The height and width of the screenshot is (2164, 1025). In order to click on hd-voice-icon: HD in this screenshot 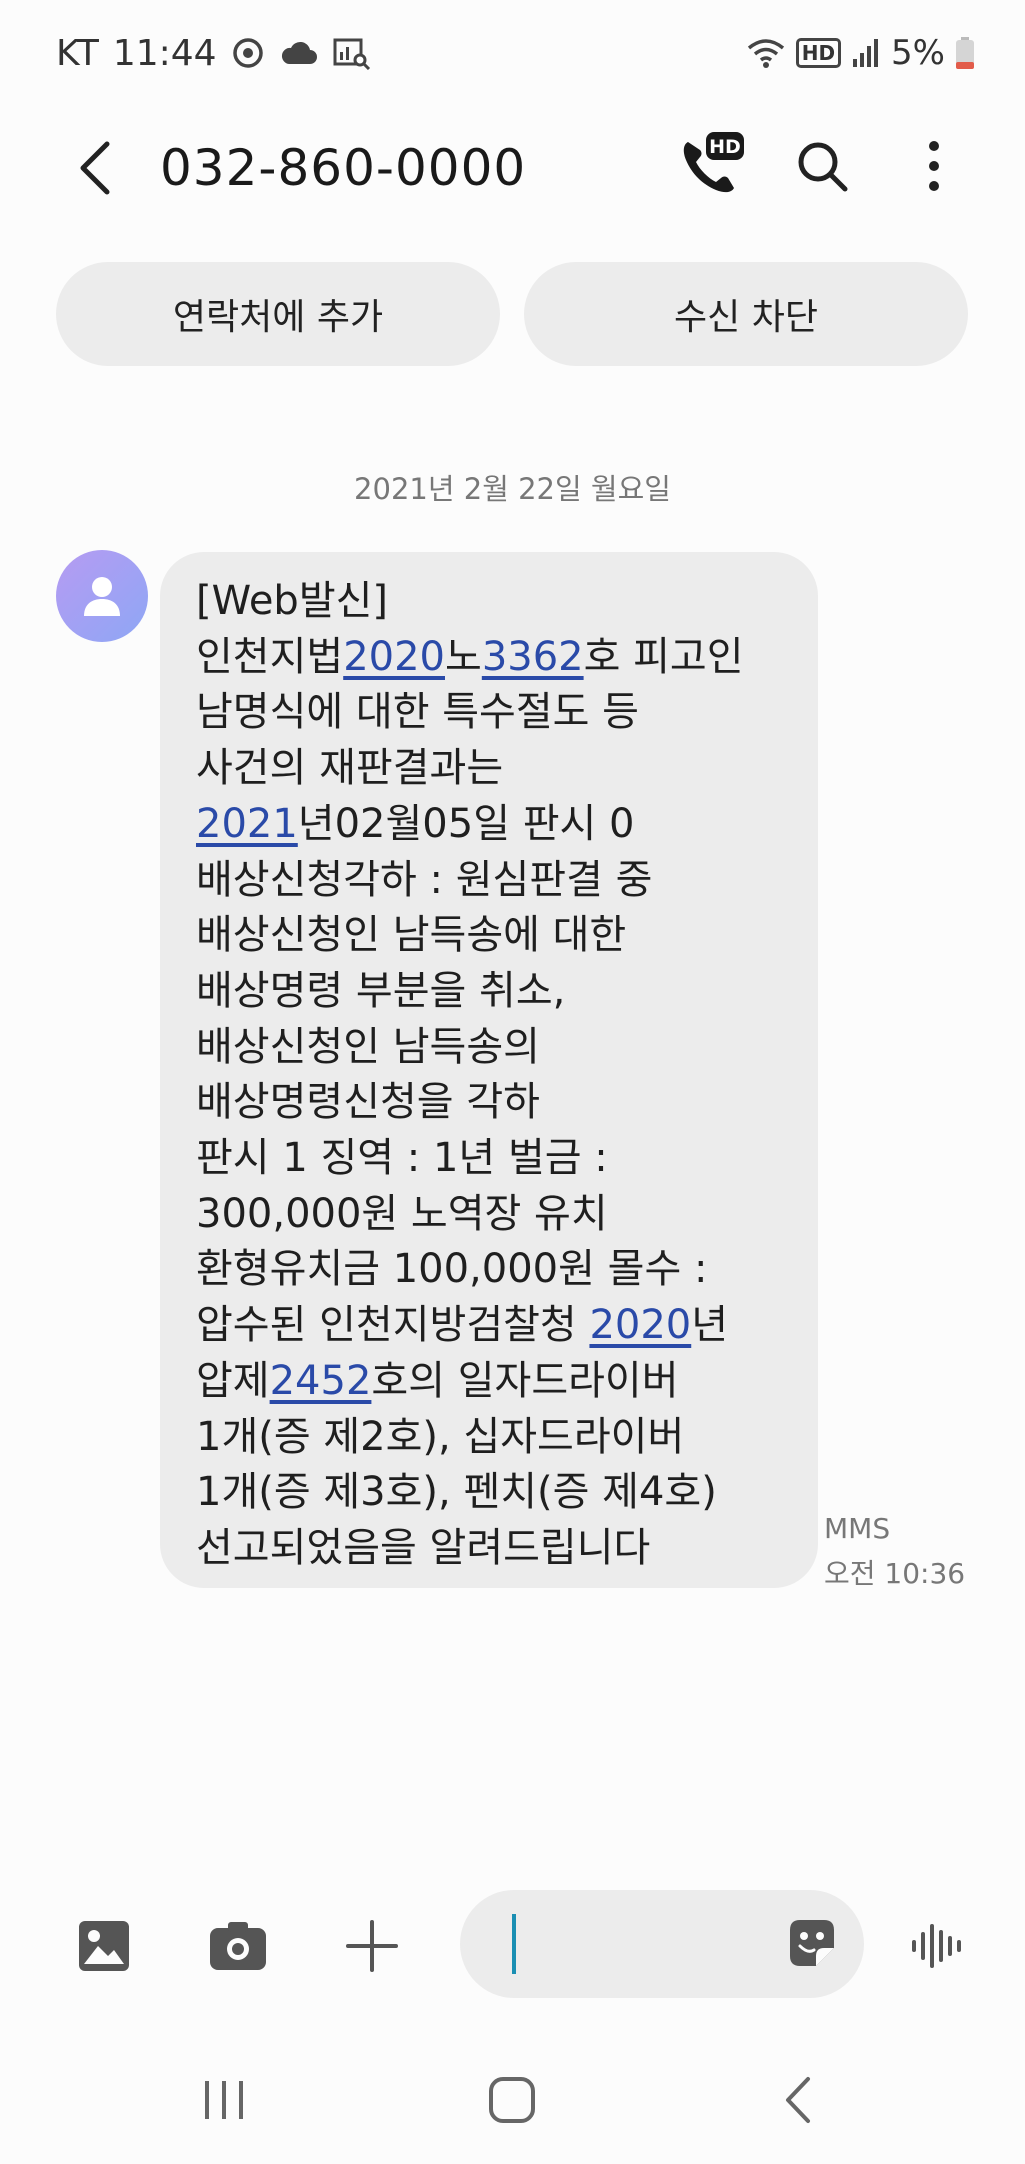, I will do `click(818, 53)`.